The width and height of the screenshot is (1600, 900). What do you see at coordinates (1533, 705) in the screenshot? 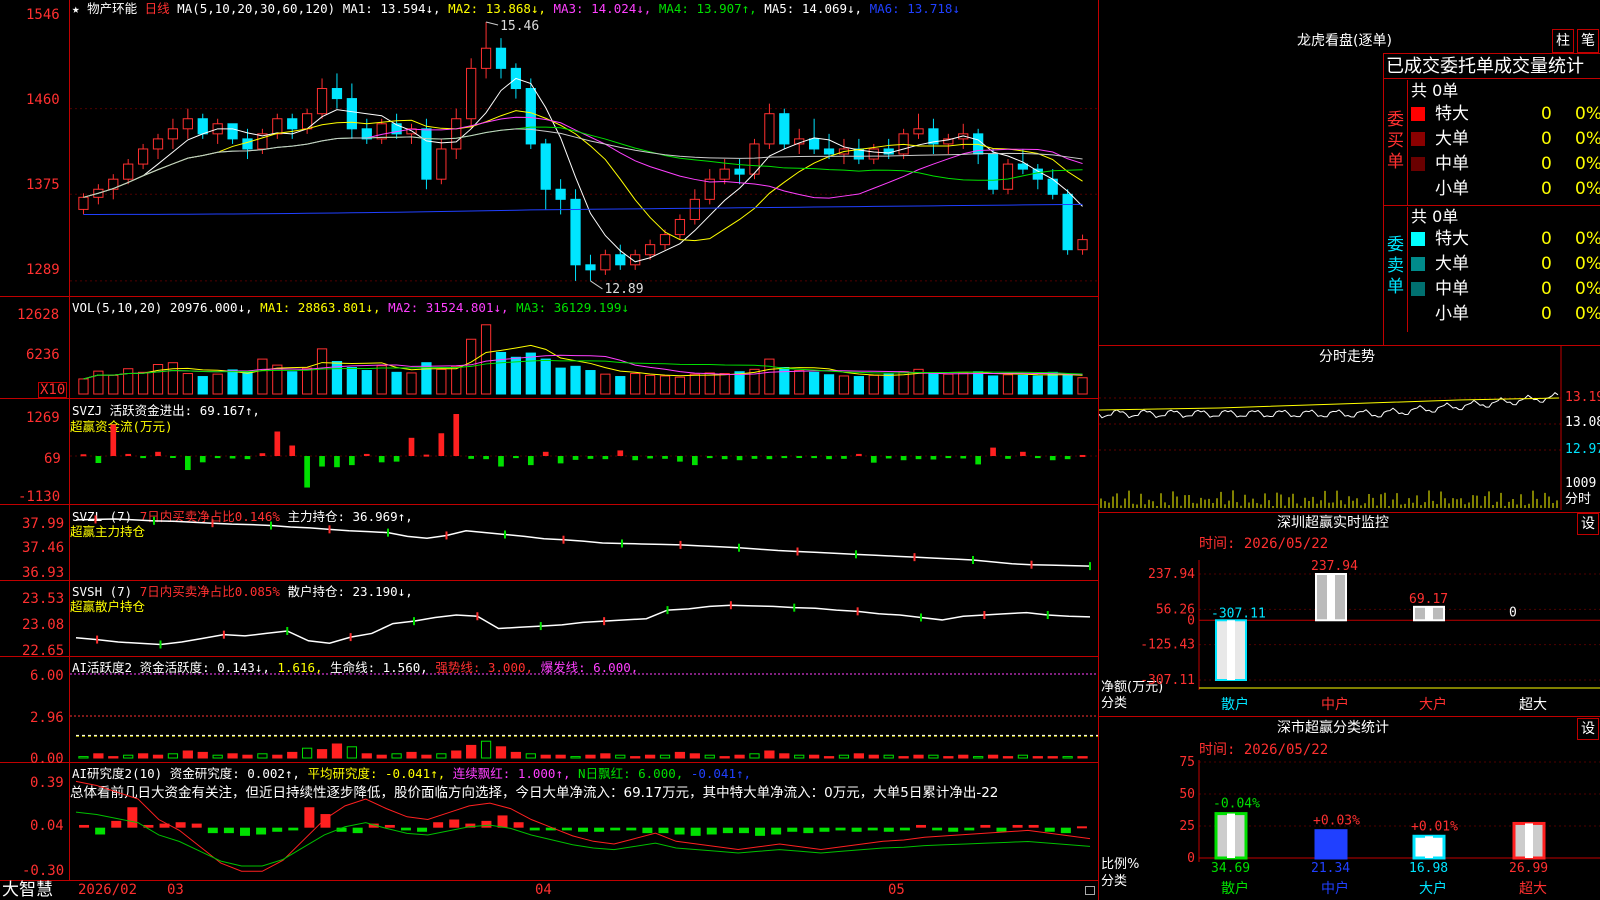
I see `monitor-category-label: 超大` at bounding box center [1533, 705].